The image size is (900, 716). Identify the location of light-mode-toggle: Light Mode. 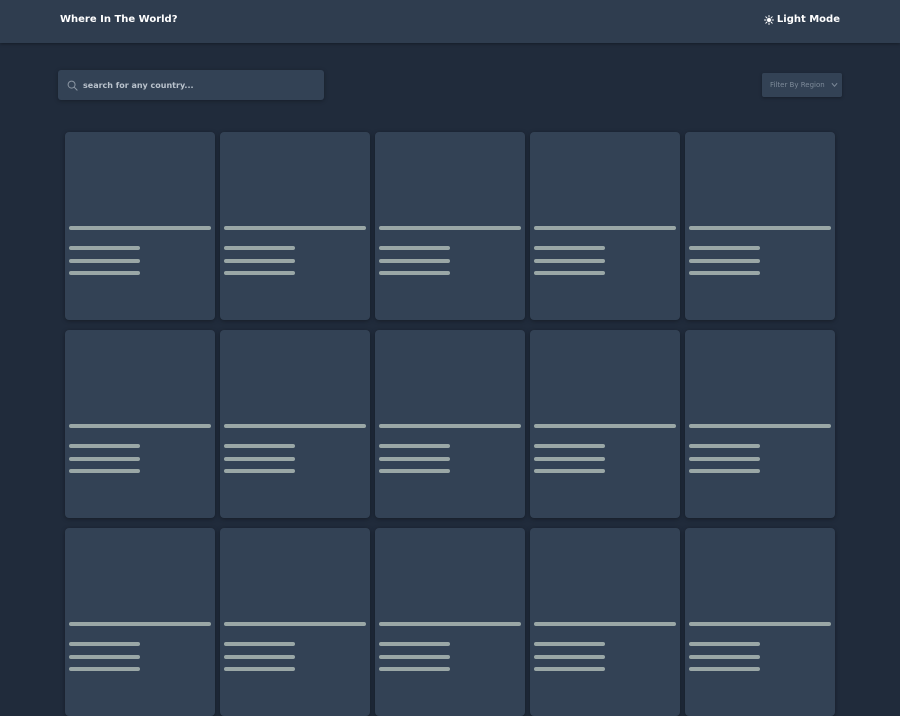
(801, 19).